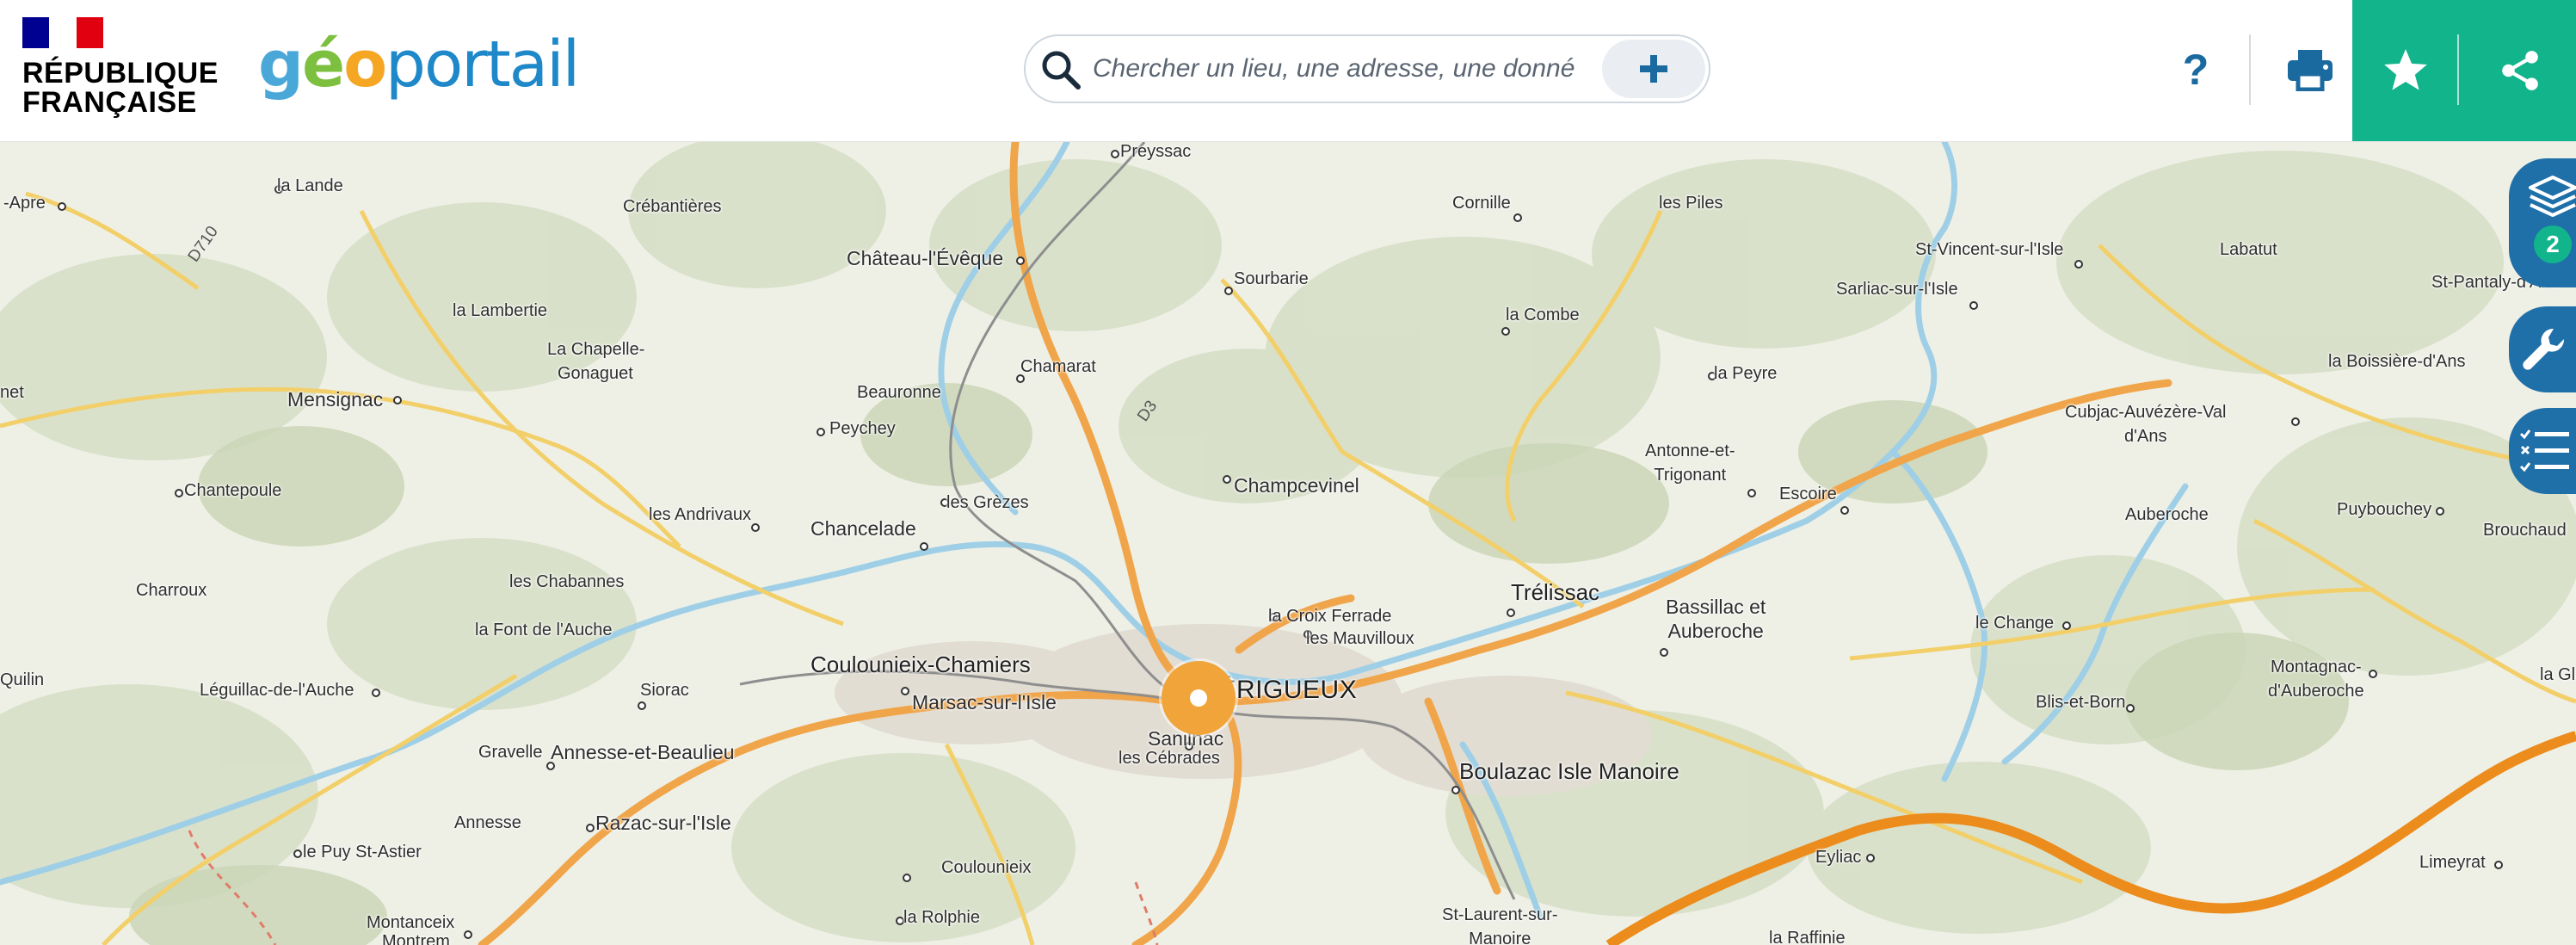 The image size is (2576, 945). I want to click on map-label-line: Bassillac et, so click(1716, 607).